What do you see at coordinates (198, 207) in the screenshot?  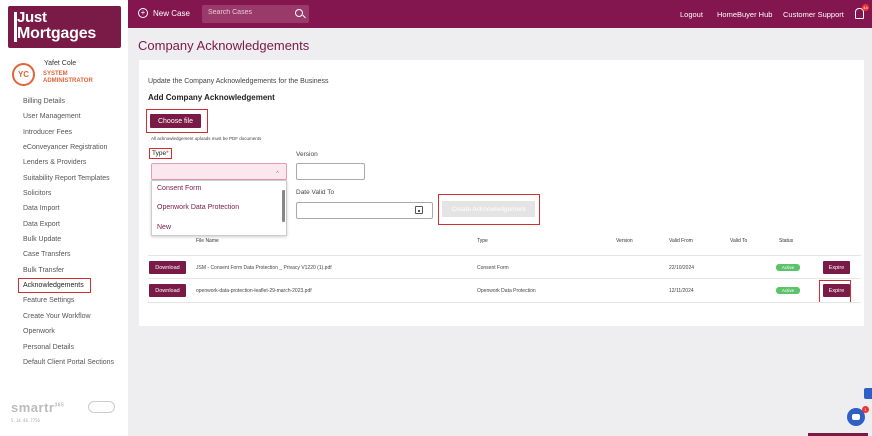 I see `type-option-openwork-data-protection: Openwork Data Protection` at bounding box center [198, 207].